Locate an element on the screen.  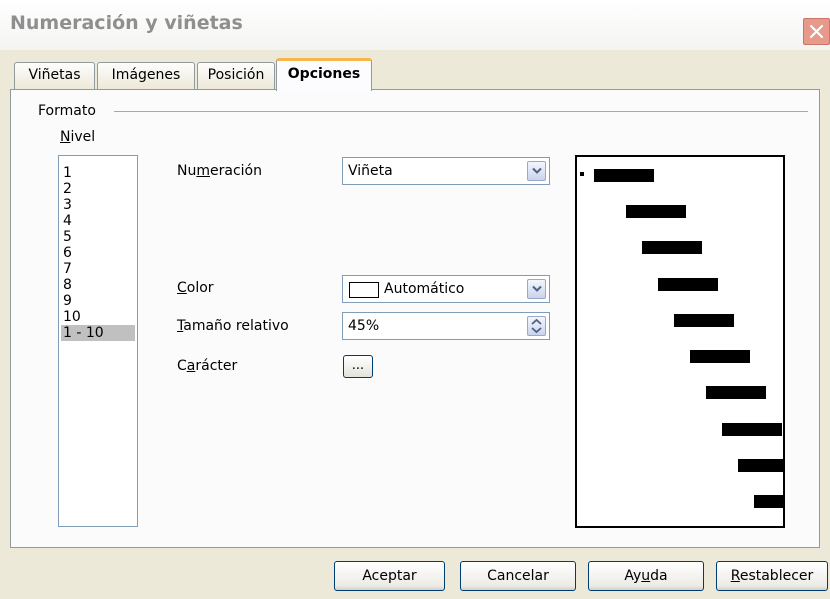
relative-size-spin-button is located at coordinates (536, 326).